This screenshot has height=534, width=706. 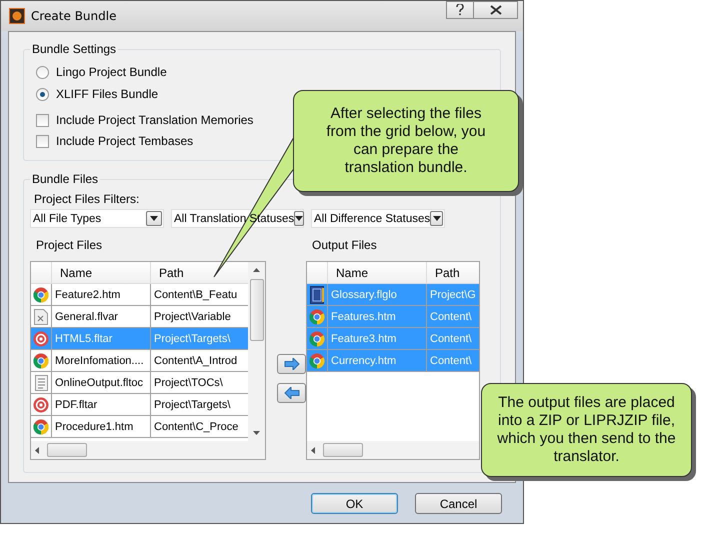 I want to click on file-row: OnlineOutput.fltoc Project\TOCs\, so click(x=139, y=383).